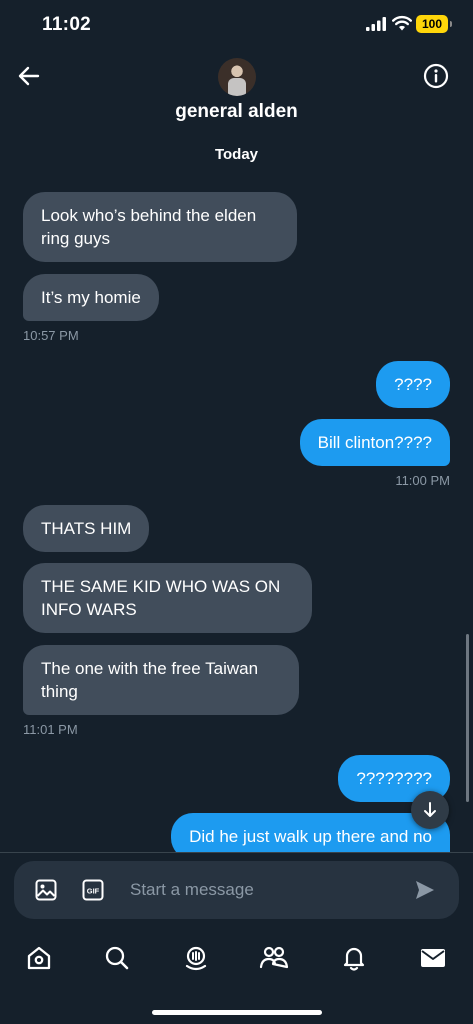 This screenshot has width=473, height=1024. I want to click on message-timestamp: 10:57 PM, so click(51, 335).